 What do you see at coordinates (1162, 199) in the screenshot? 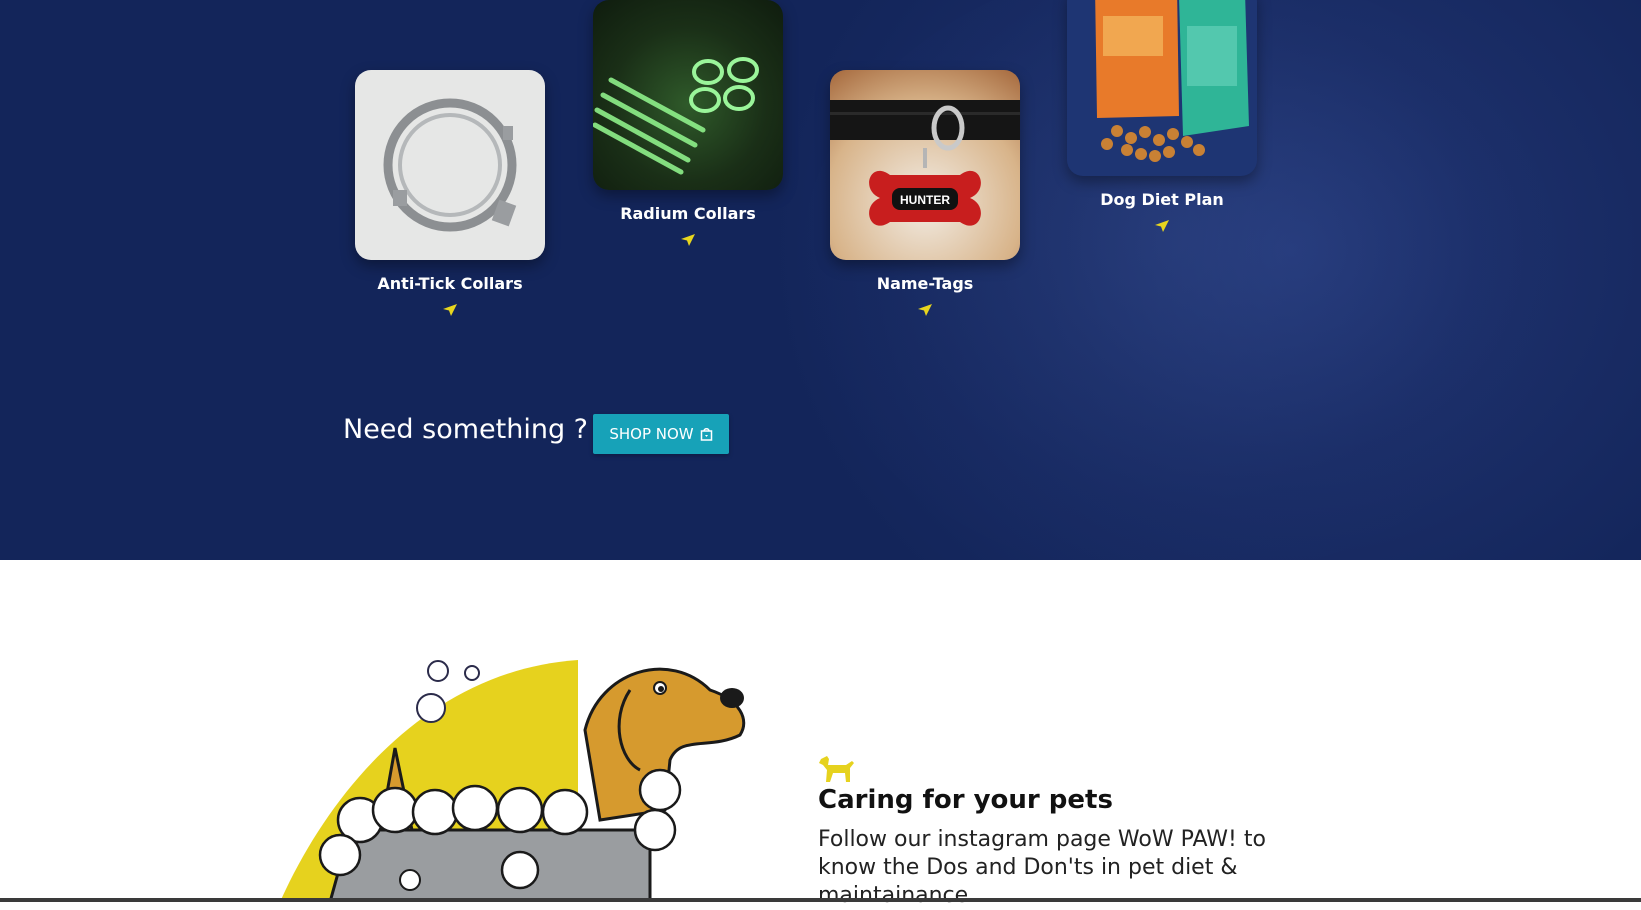
I see `product-label: Dog Diet Plan` at bounding box center [1162, 199].